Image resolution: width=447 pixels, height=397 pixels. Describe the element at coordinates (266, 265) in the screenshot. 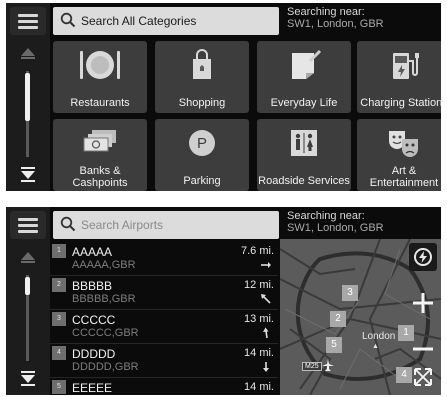

I see `direction-arrow-east-icon` at that location.